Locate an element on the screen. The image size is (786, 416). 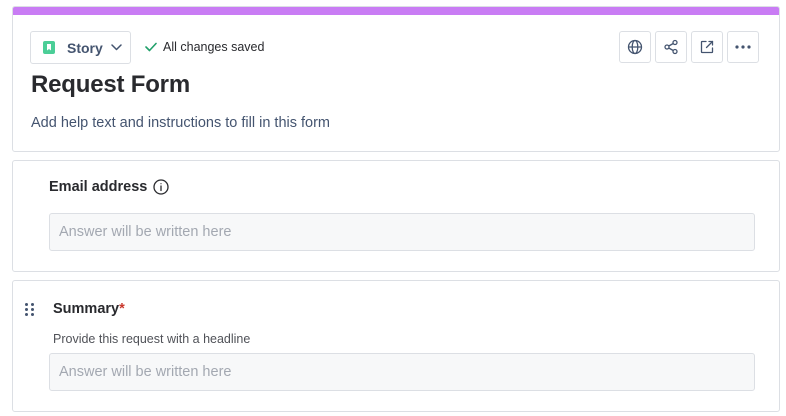
issue-type-label: Story is located at coordinates (85, 47).